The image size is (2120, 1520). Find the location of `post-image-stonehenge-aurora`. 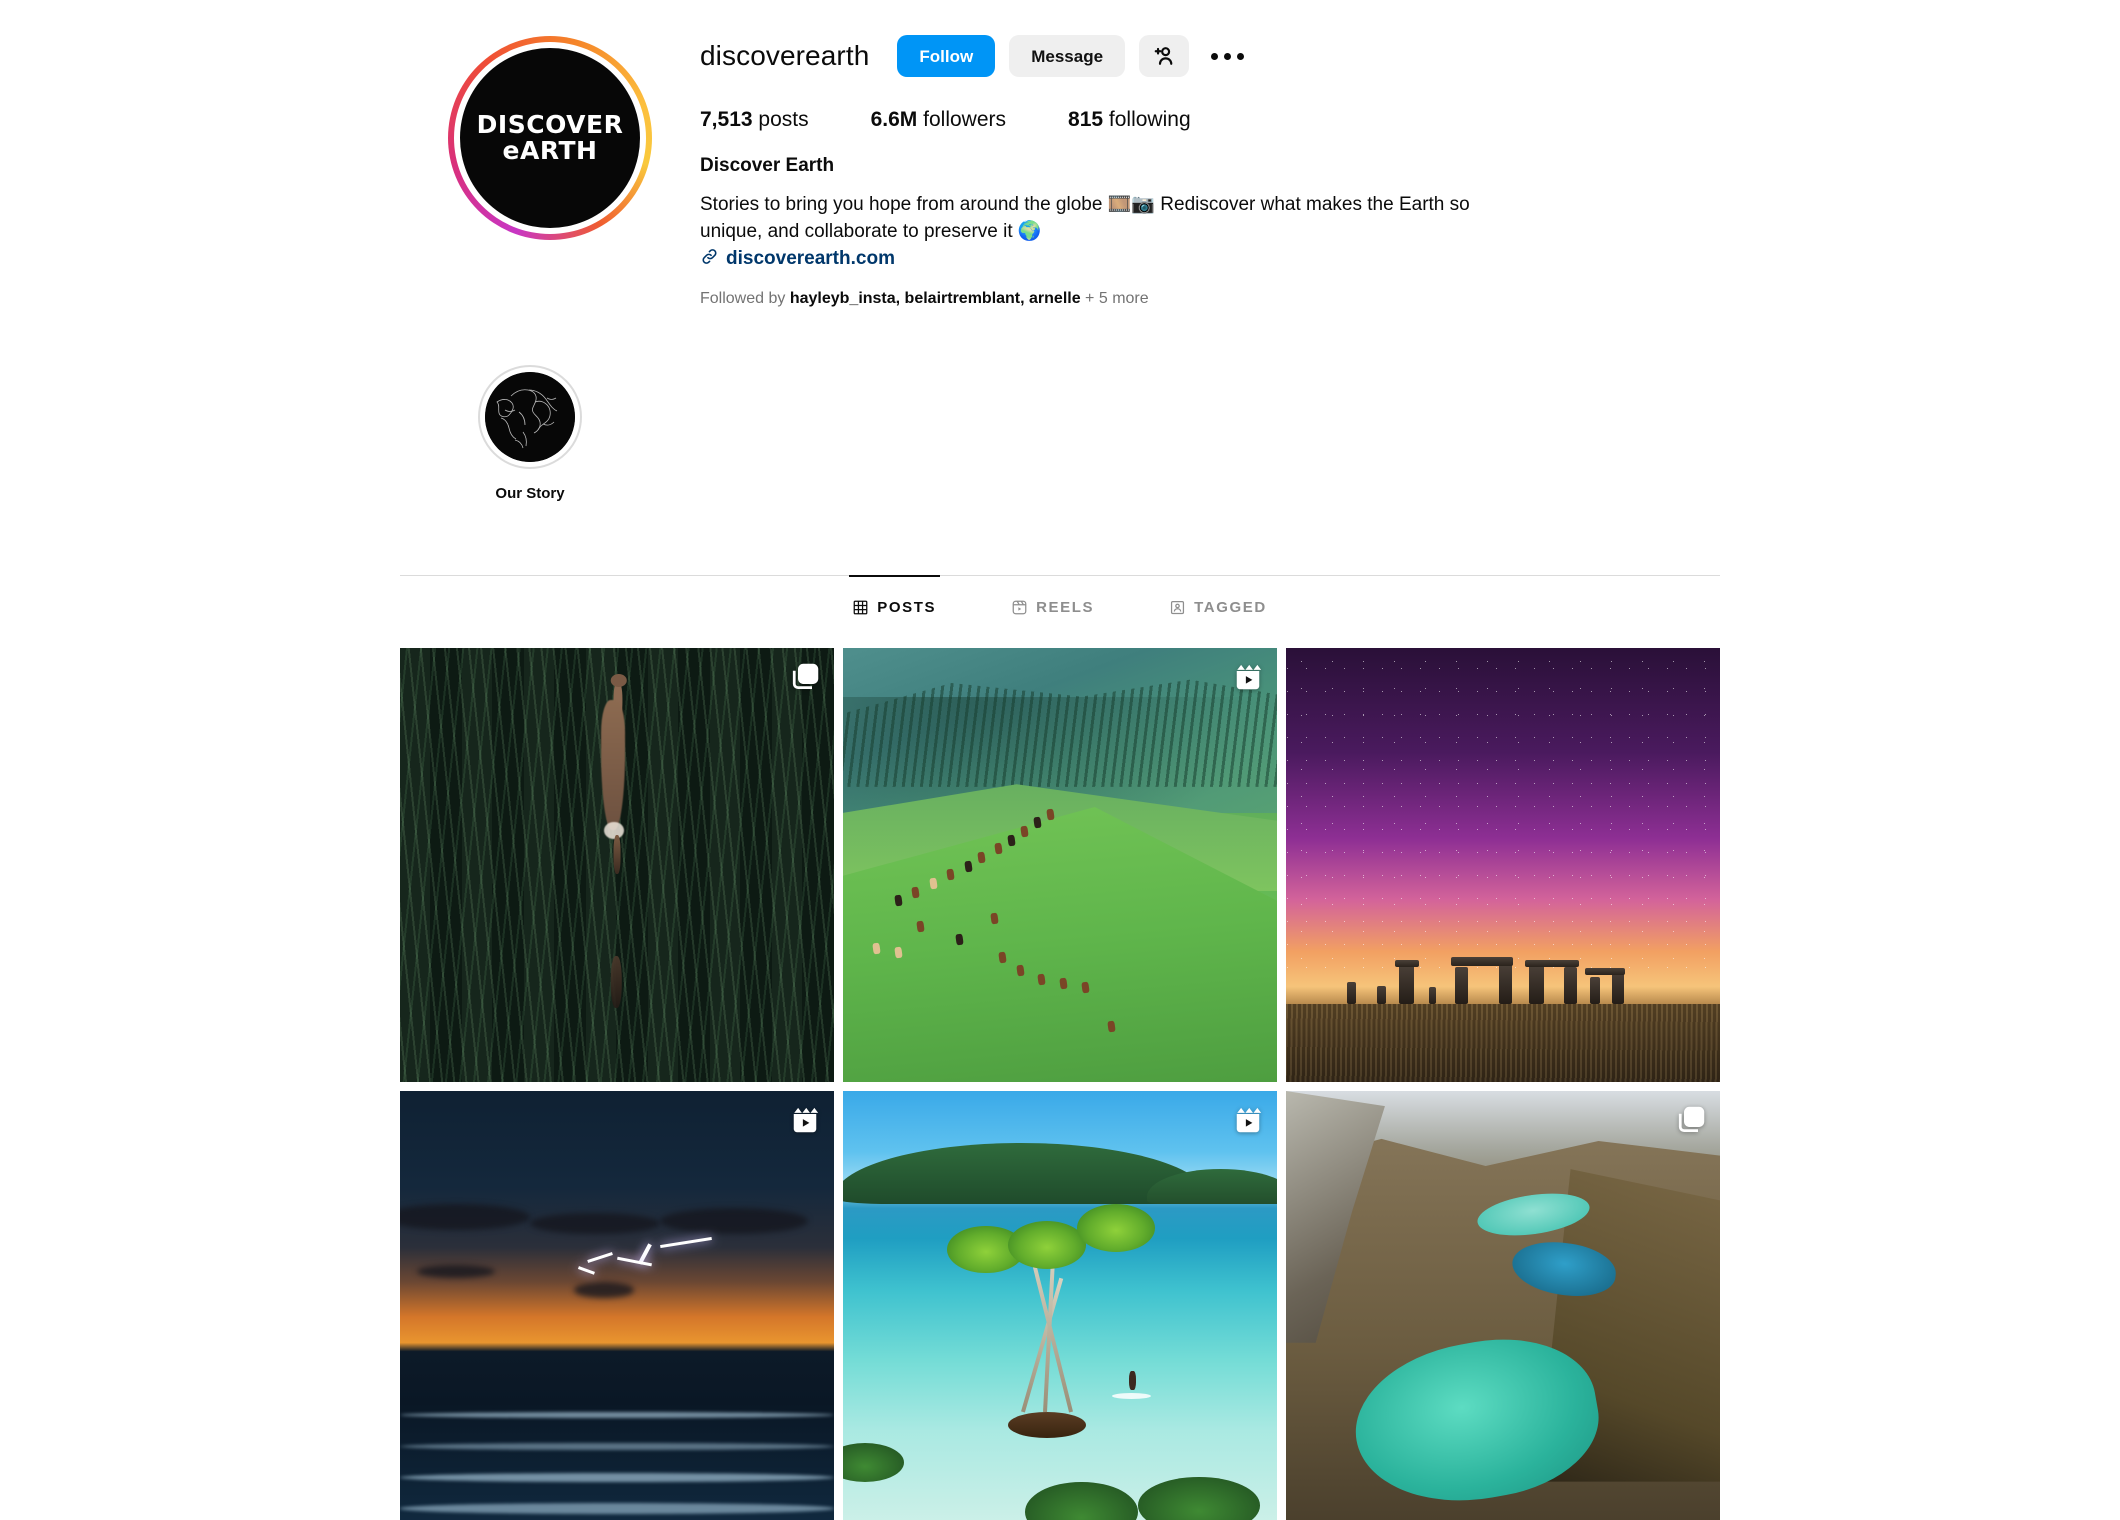

post-image-stonehenge-aurora is located at coordinates (1503, 865).